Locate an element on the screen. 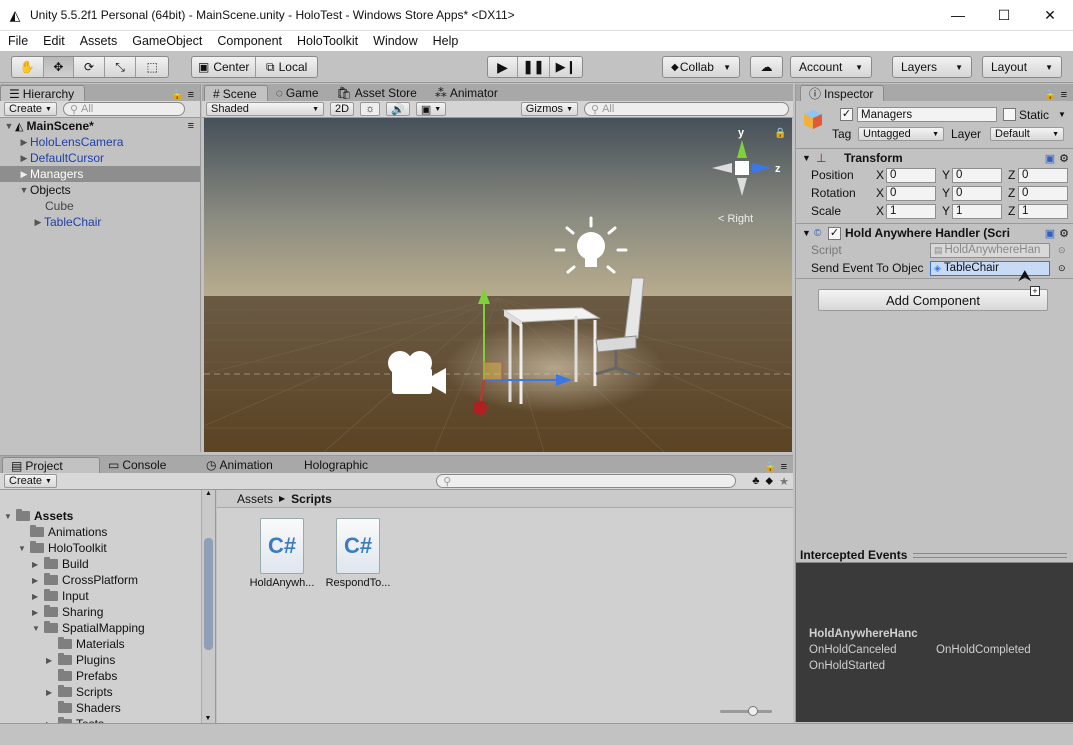 This screenshot has width=1073, height=745. transform-header: ▼ ⊥ Transform ▣ ⚙ is located at coordinates (934, 158).